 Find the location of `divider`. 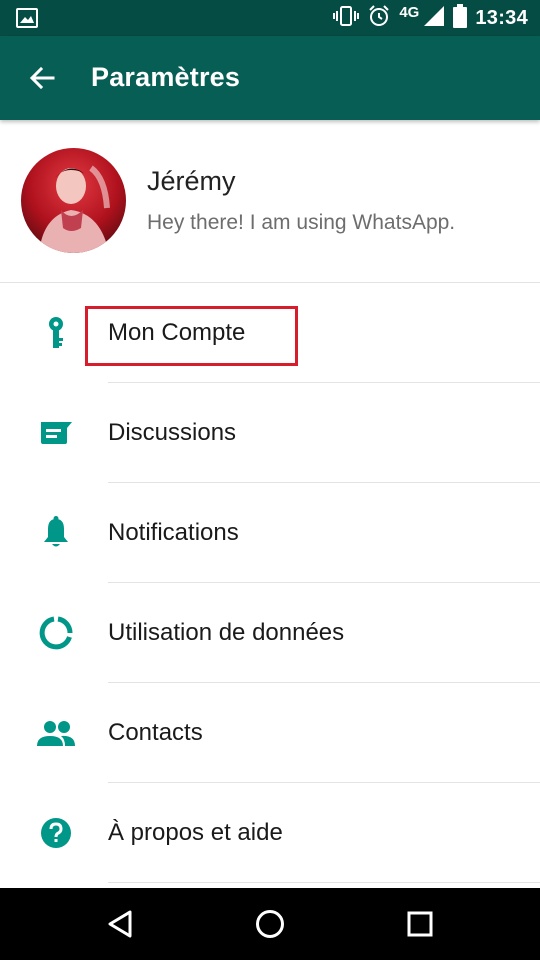

divider is located at coordinates (324, 882).